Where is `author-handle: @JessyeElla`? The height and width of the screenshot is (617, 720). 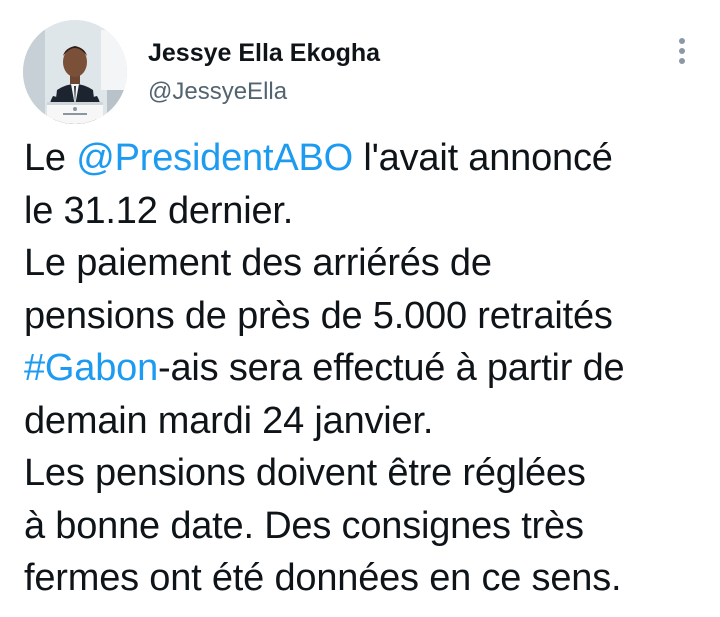 author-handle: @JessyeElla is located at coordinates (217, 92).